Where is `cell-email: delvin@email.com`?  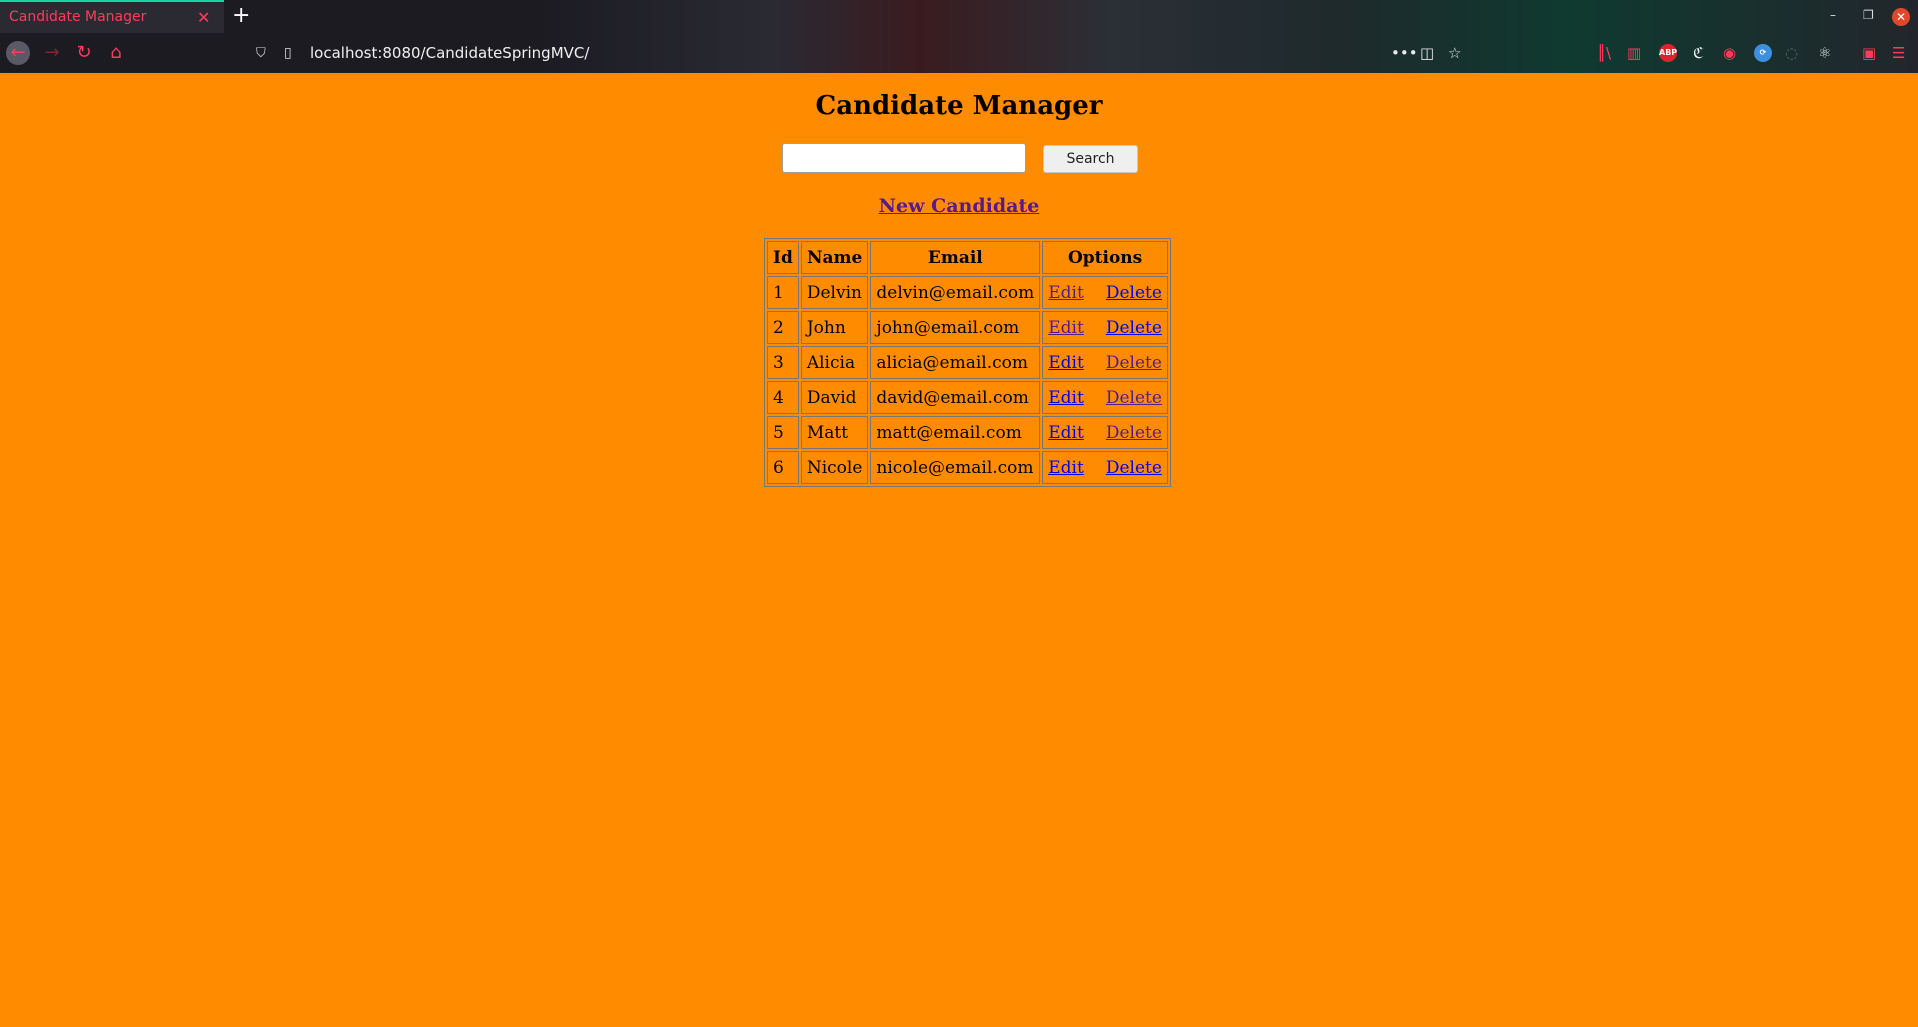
cell-email: delvin@email.com is located at coordinates (955, 292).